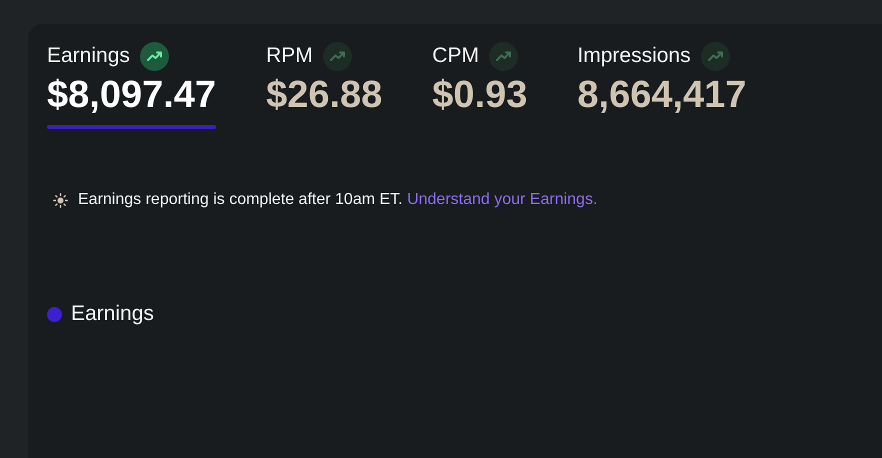 The height and width of the screenshot is (458, 882). Describe the element at coordinates (289, 56) in the screenshot. I see `metric-label: RPM` at that location.